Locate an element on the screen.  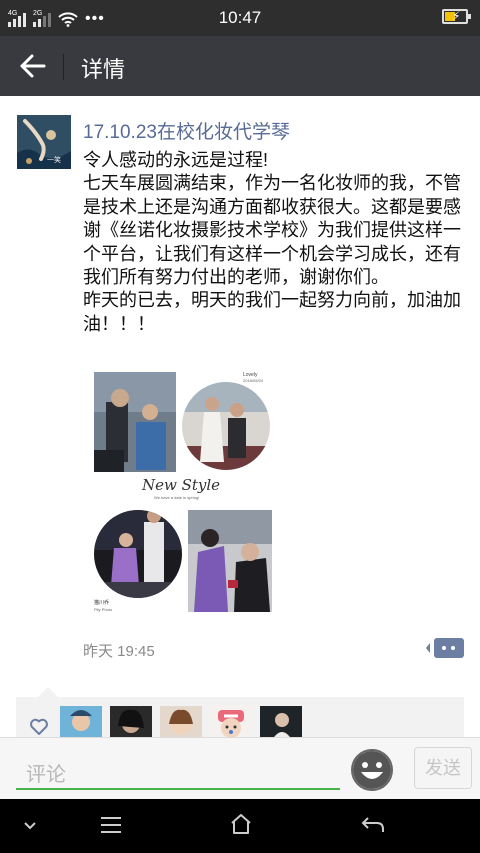
photo-title: New Style is located at coordinates (180, 485).